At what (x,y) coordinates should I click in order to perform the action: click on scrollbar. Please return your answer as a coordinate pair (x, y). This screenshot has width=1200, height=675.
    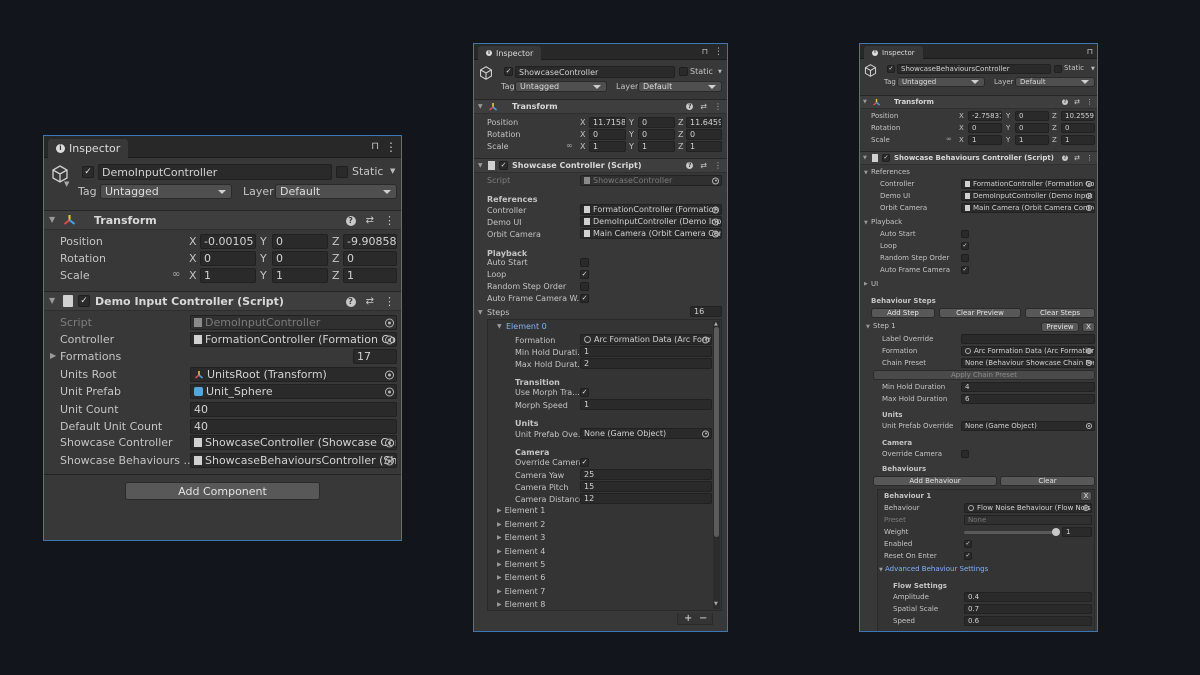
    Looking at the image, I should click on (716, 465).